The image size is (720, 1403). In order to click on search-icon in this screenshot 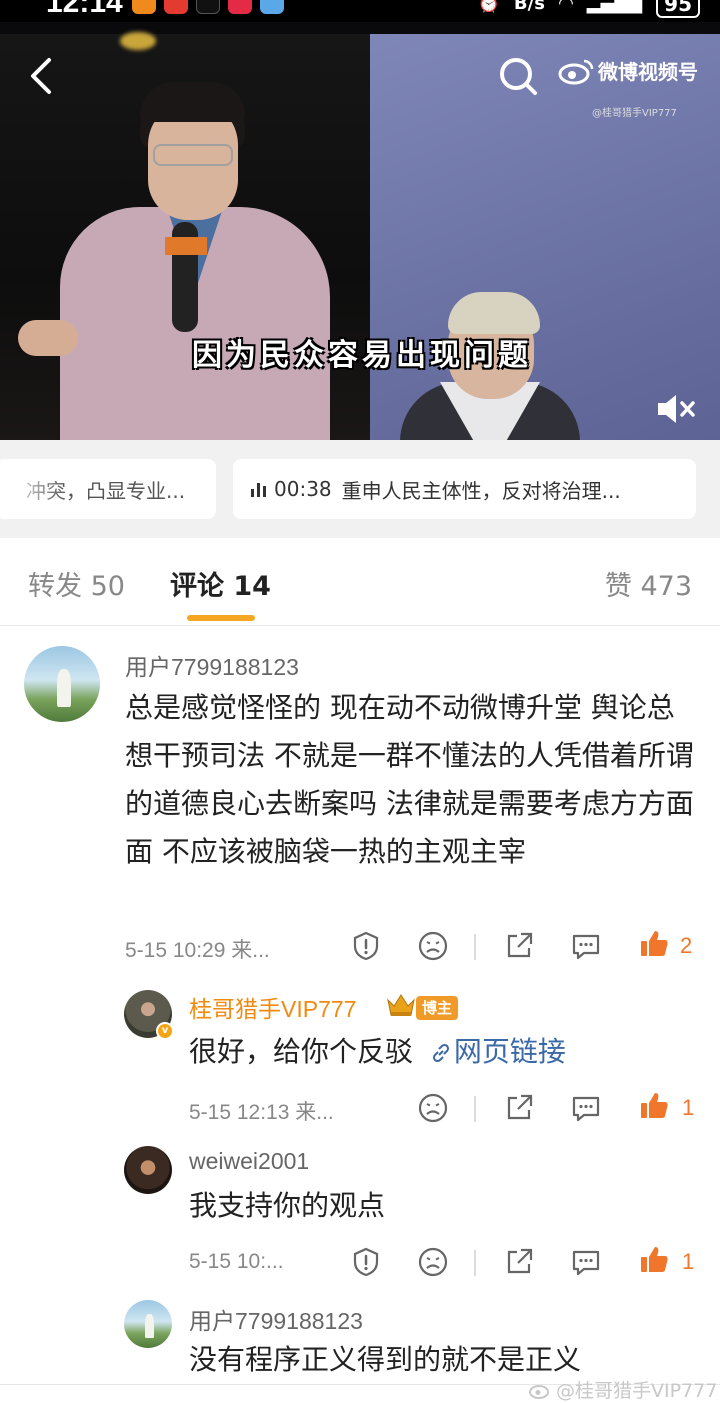, I will do `click(518, 76)`.